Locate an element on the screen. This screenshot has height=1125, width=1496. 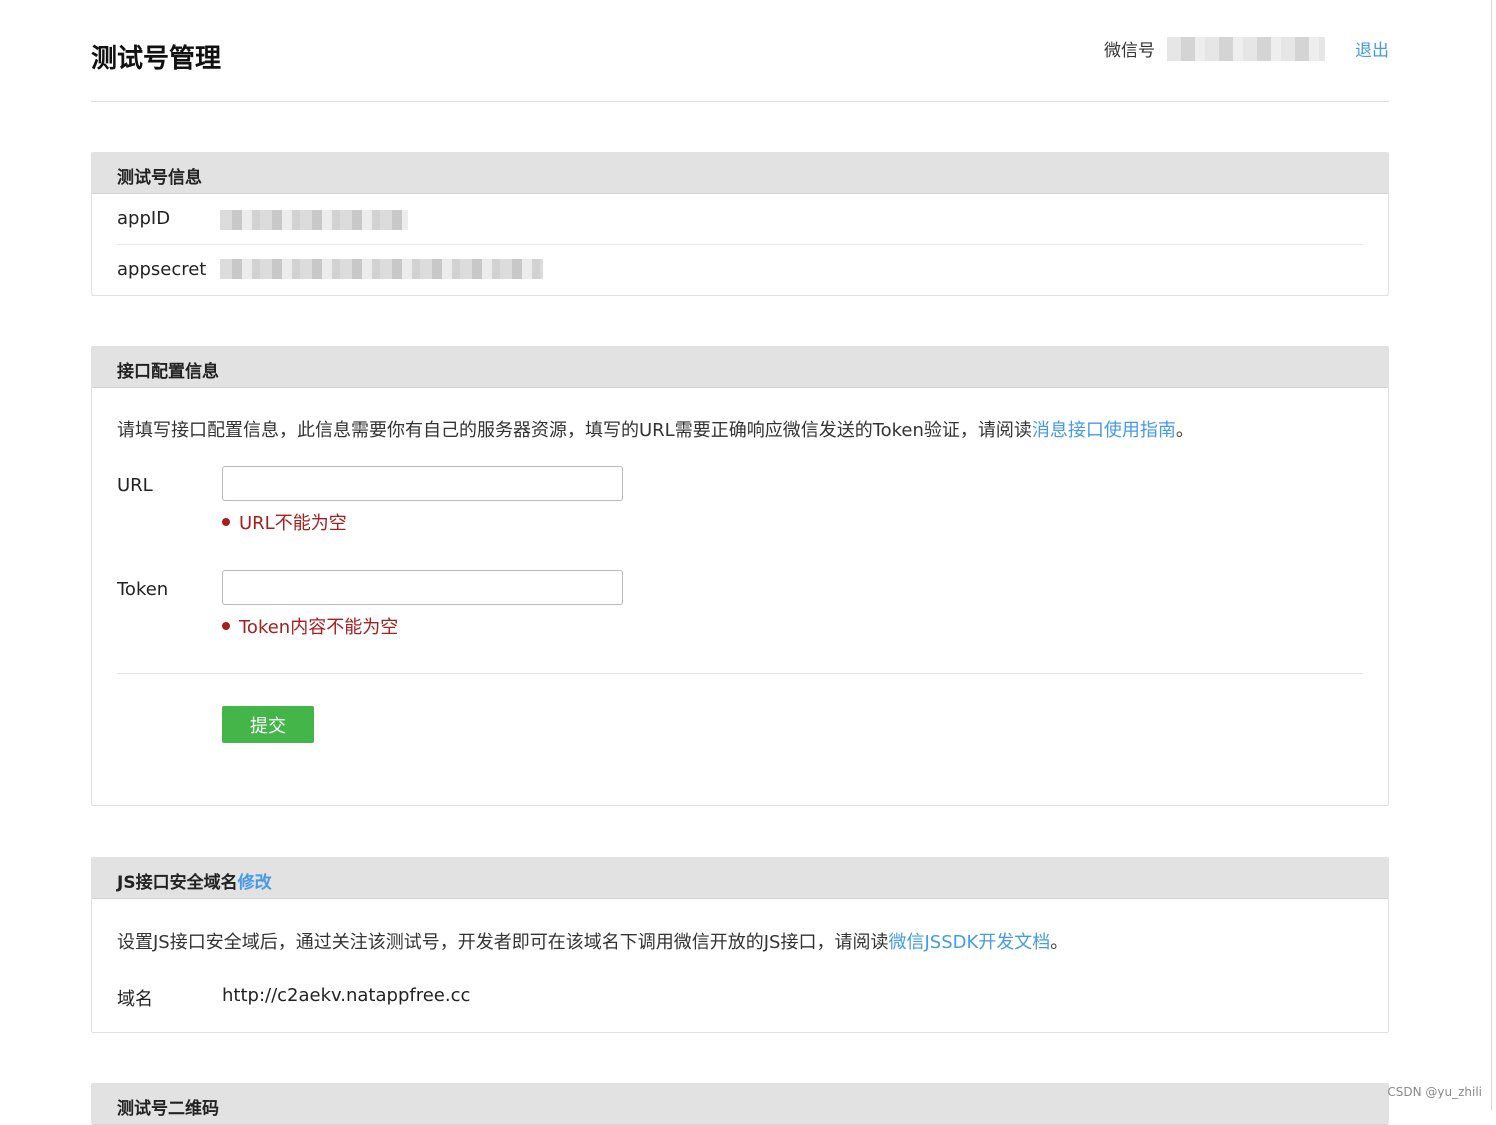
wechat-id-value-redacted: gh_xxxxxxxxxx56 is located at coordinates (1246, 48).